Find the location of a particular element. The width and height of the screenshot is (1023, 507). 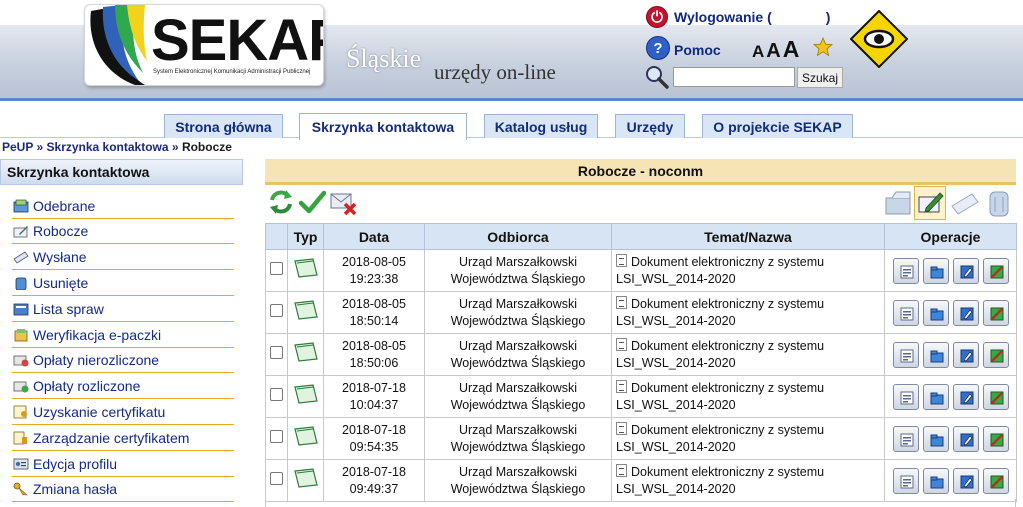

sidebar-item-package-verification: Weryfikacja e-paczki is located at coordinates (123, 335).